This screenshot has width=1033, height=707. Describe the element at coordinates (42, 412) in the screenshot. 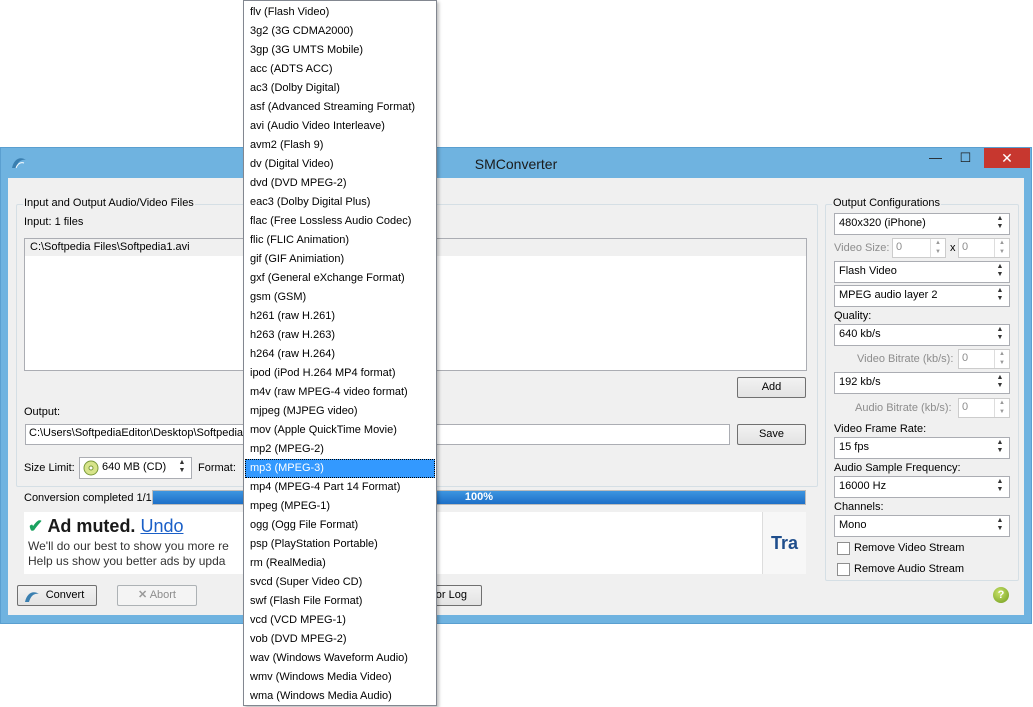

I see `output-label: Output:` at that location.